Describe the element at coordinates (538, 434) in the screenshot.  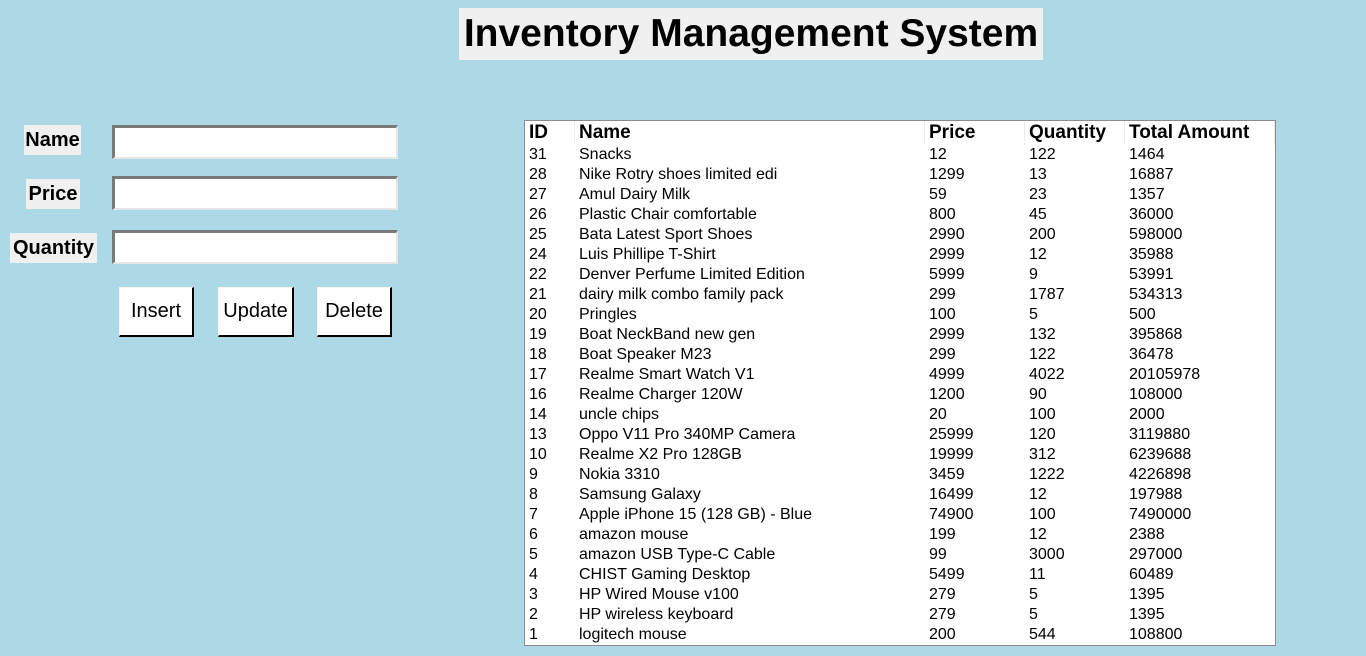
I see `cell-id: 13` at that location.